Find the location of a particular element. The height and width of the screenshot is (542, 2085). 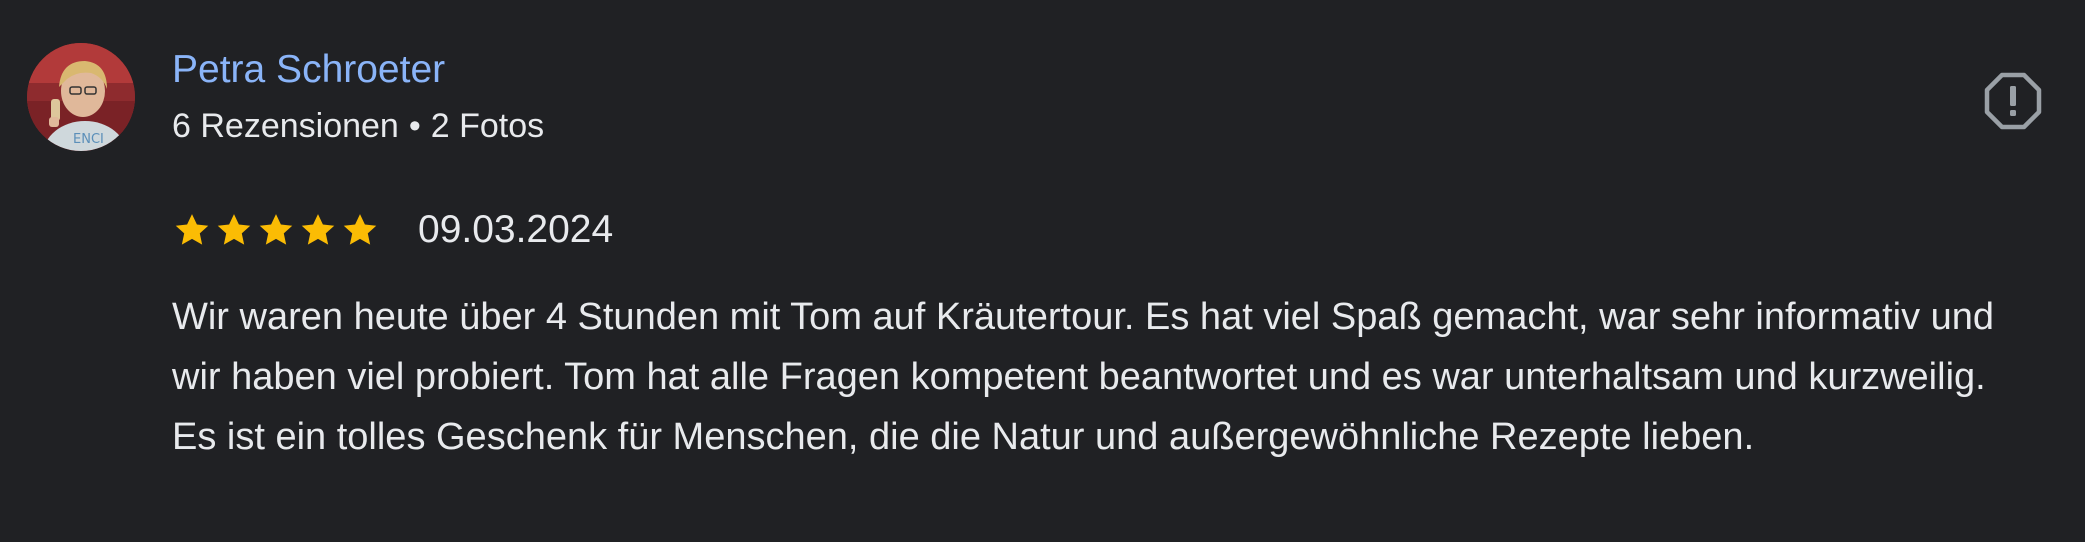

review-date: 09.03.2024 is located at coordinates (516, 229).